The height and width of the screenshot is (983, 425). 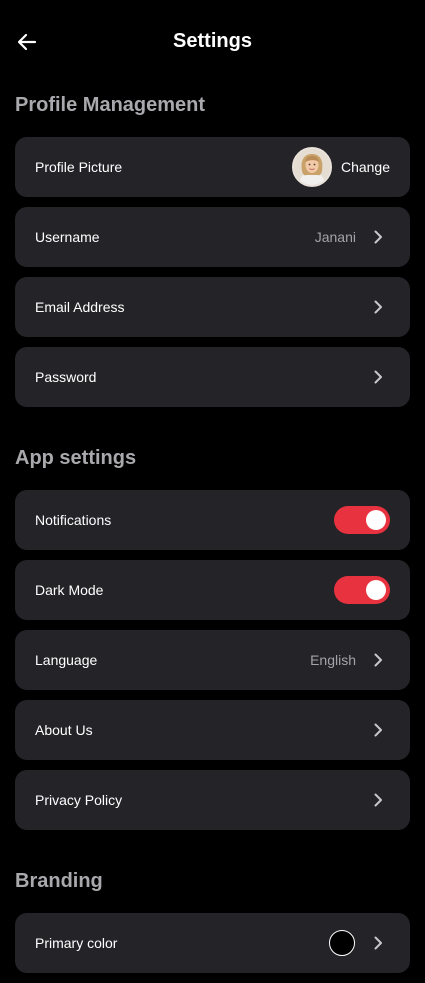 I want to click on user-avatar-icon, so click(x=312, y=167).